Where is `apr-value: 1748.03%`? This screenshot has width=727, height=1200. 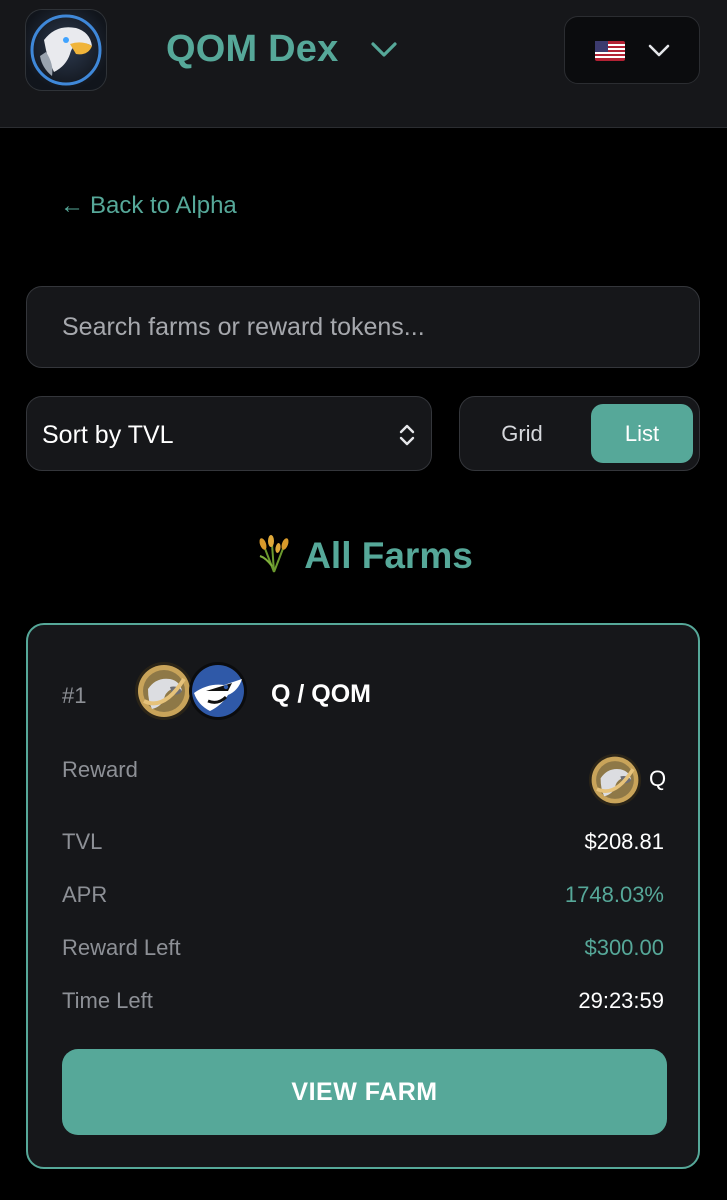
apr-value: 1748.03% is located at coordinates (614, 894).